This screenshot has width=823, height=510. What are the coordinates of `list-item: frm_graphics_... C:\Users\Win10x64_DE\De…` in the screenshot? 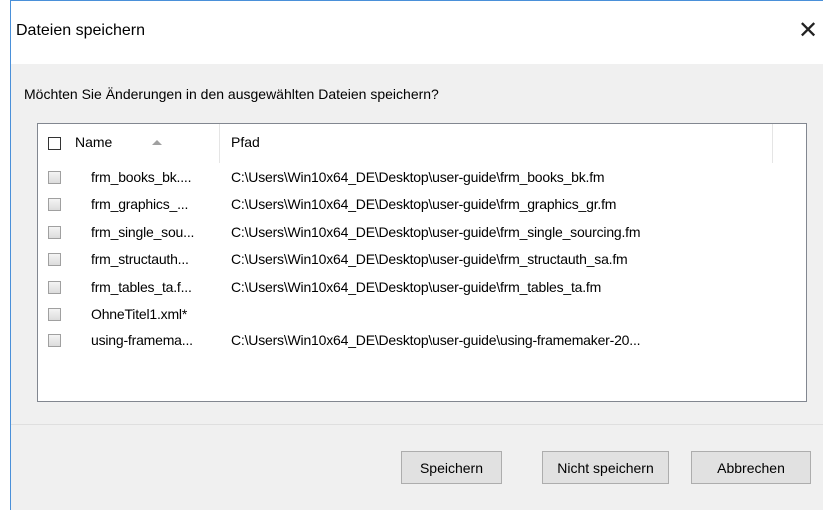 It's located at (422, 206).